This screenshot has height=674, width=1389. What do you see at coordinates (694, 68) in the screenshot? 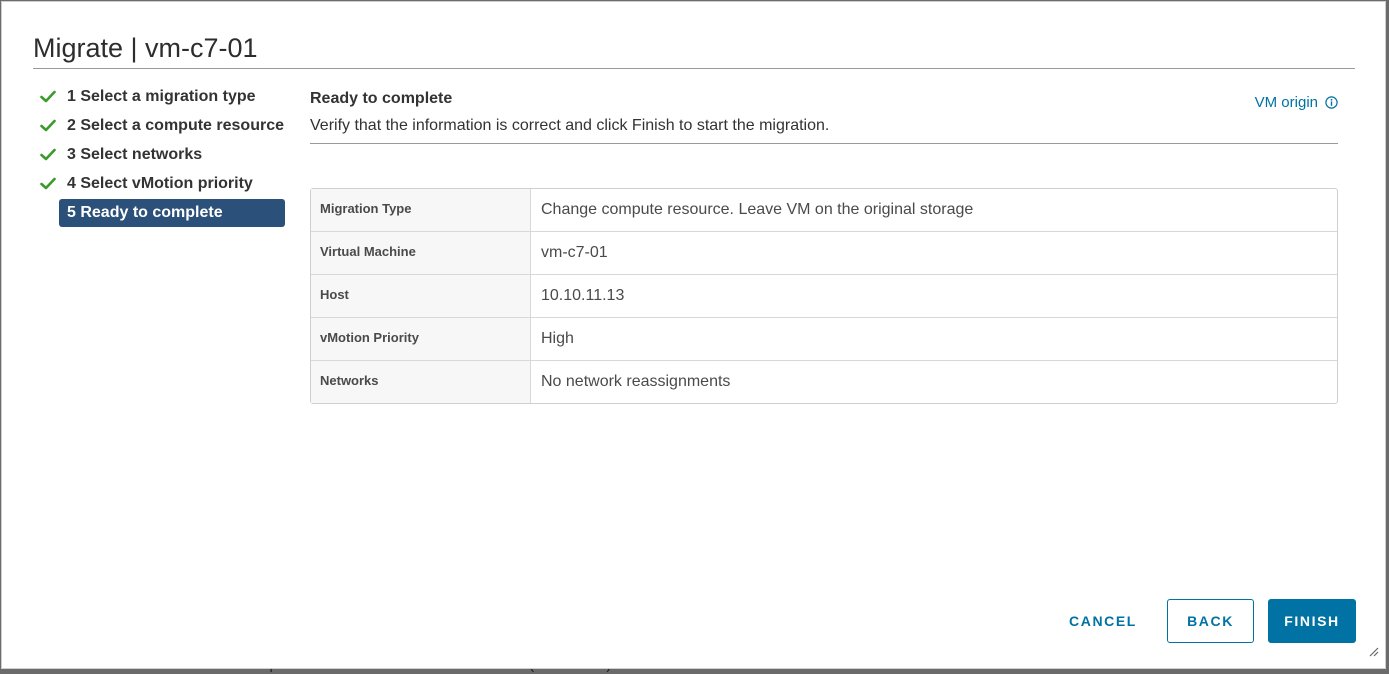
I see `title-divider` at bounding box center [694, 68].